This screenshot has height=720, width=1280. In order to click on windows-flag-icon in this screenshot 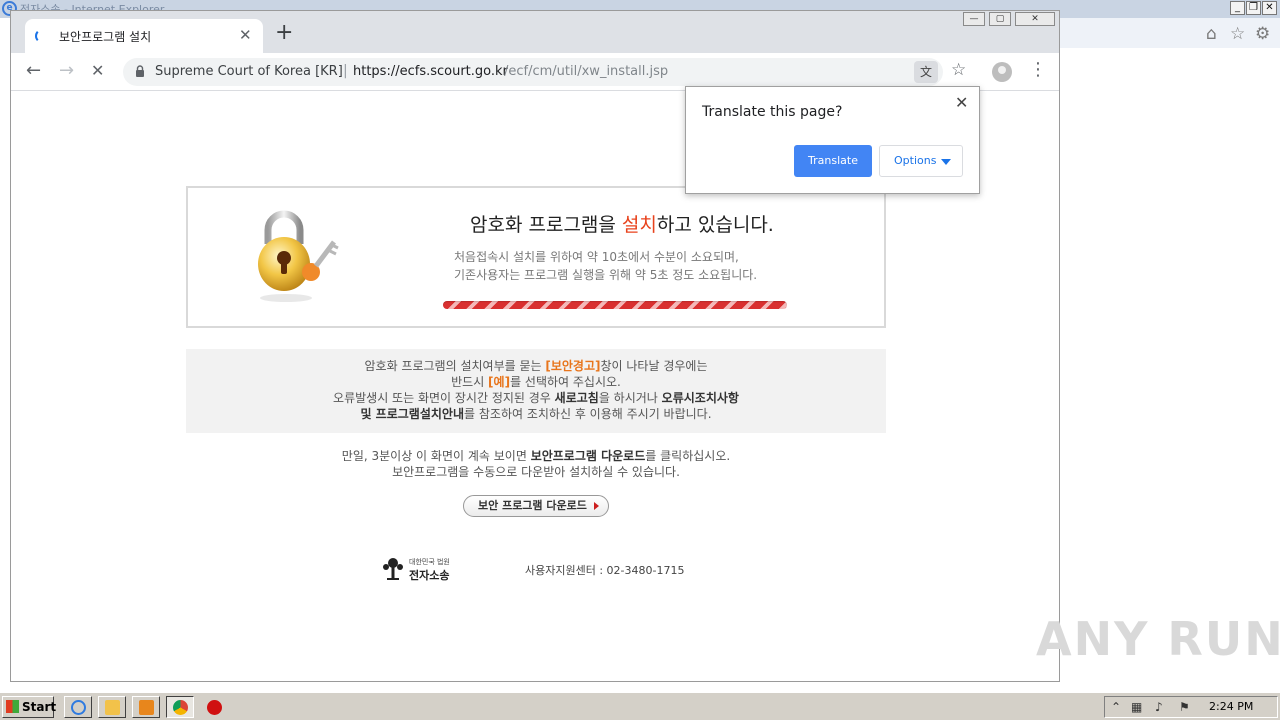, I will do `click(12, 706)`.